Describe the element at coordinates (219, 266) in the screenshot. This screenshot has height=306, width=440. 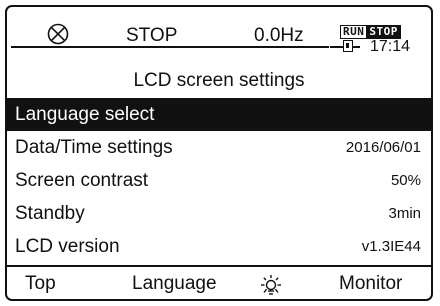
I see `footer-divider` at that location.